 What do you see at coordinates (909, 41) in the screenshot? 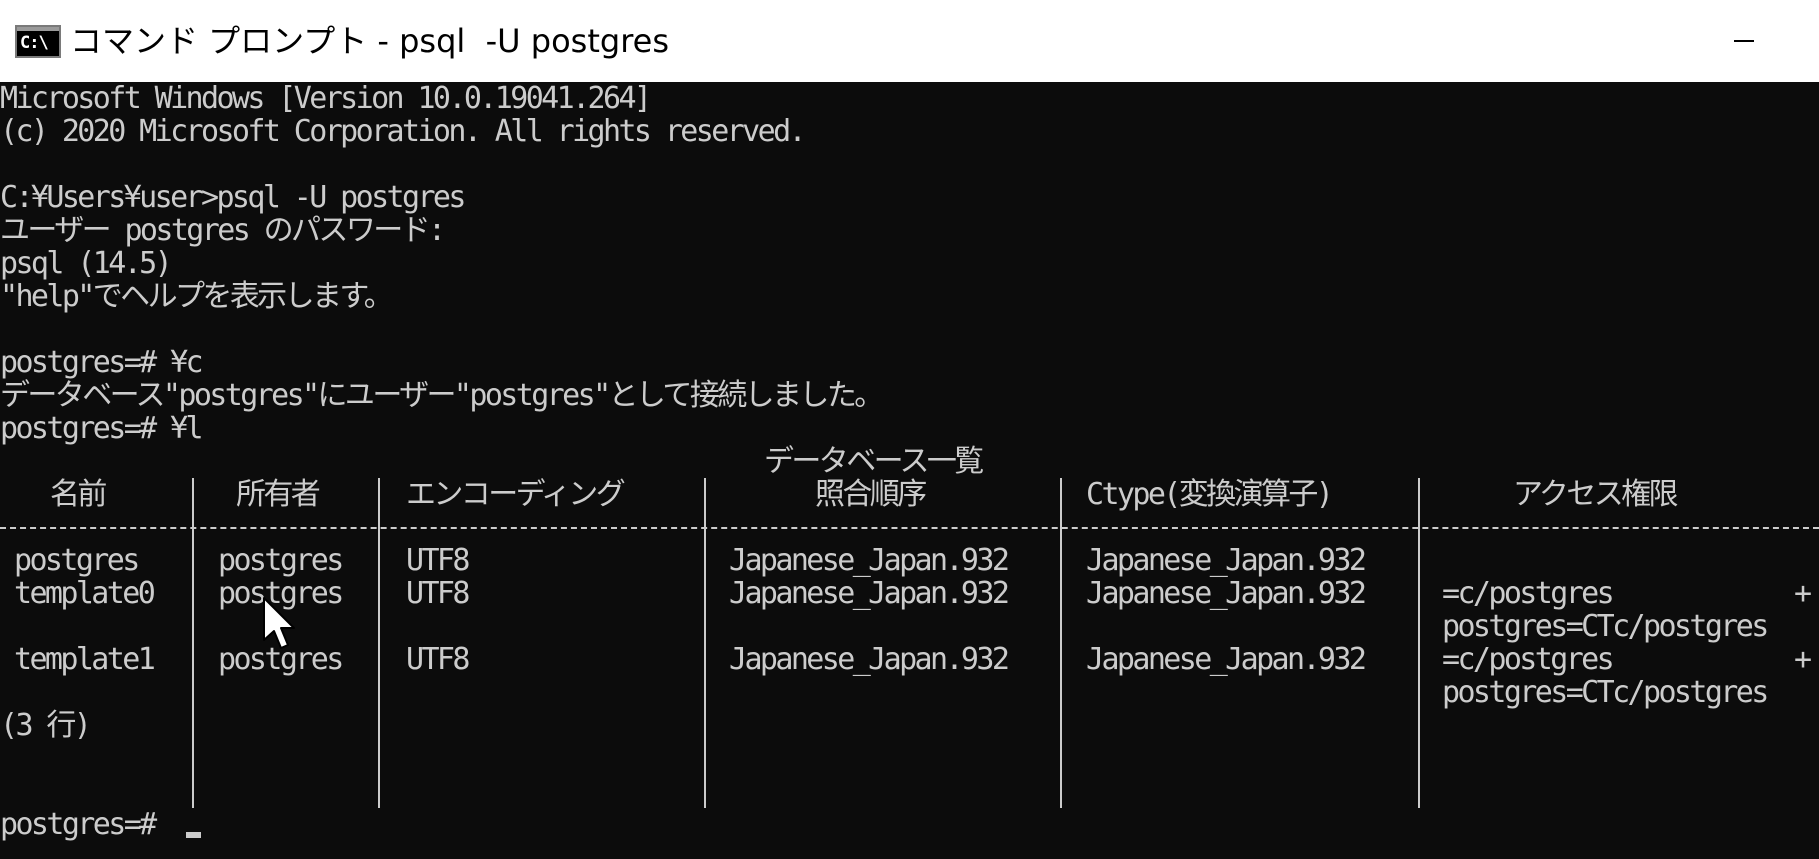
I see `title-bar: C:\ コマンド プロンプト - psql -U postgres` at bounding box center [909, 41].